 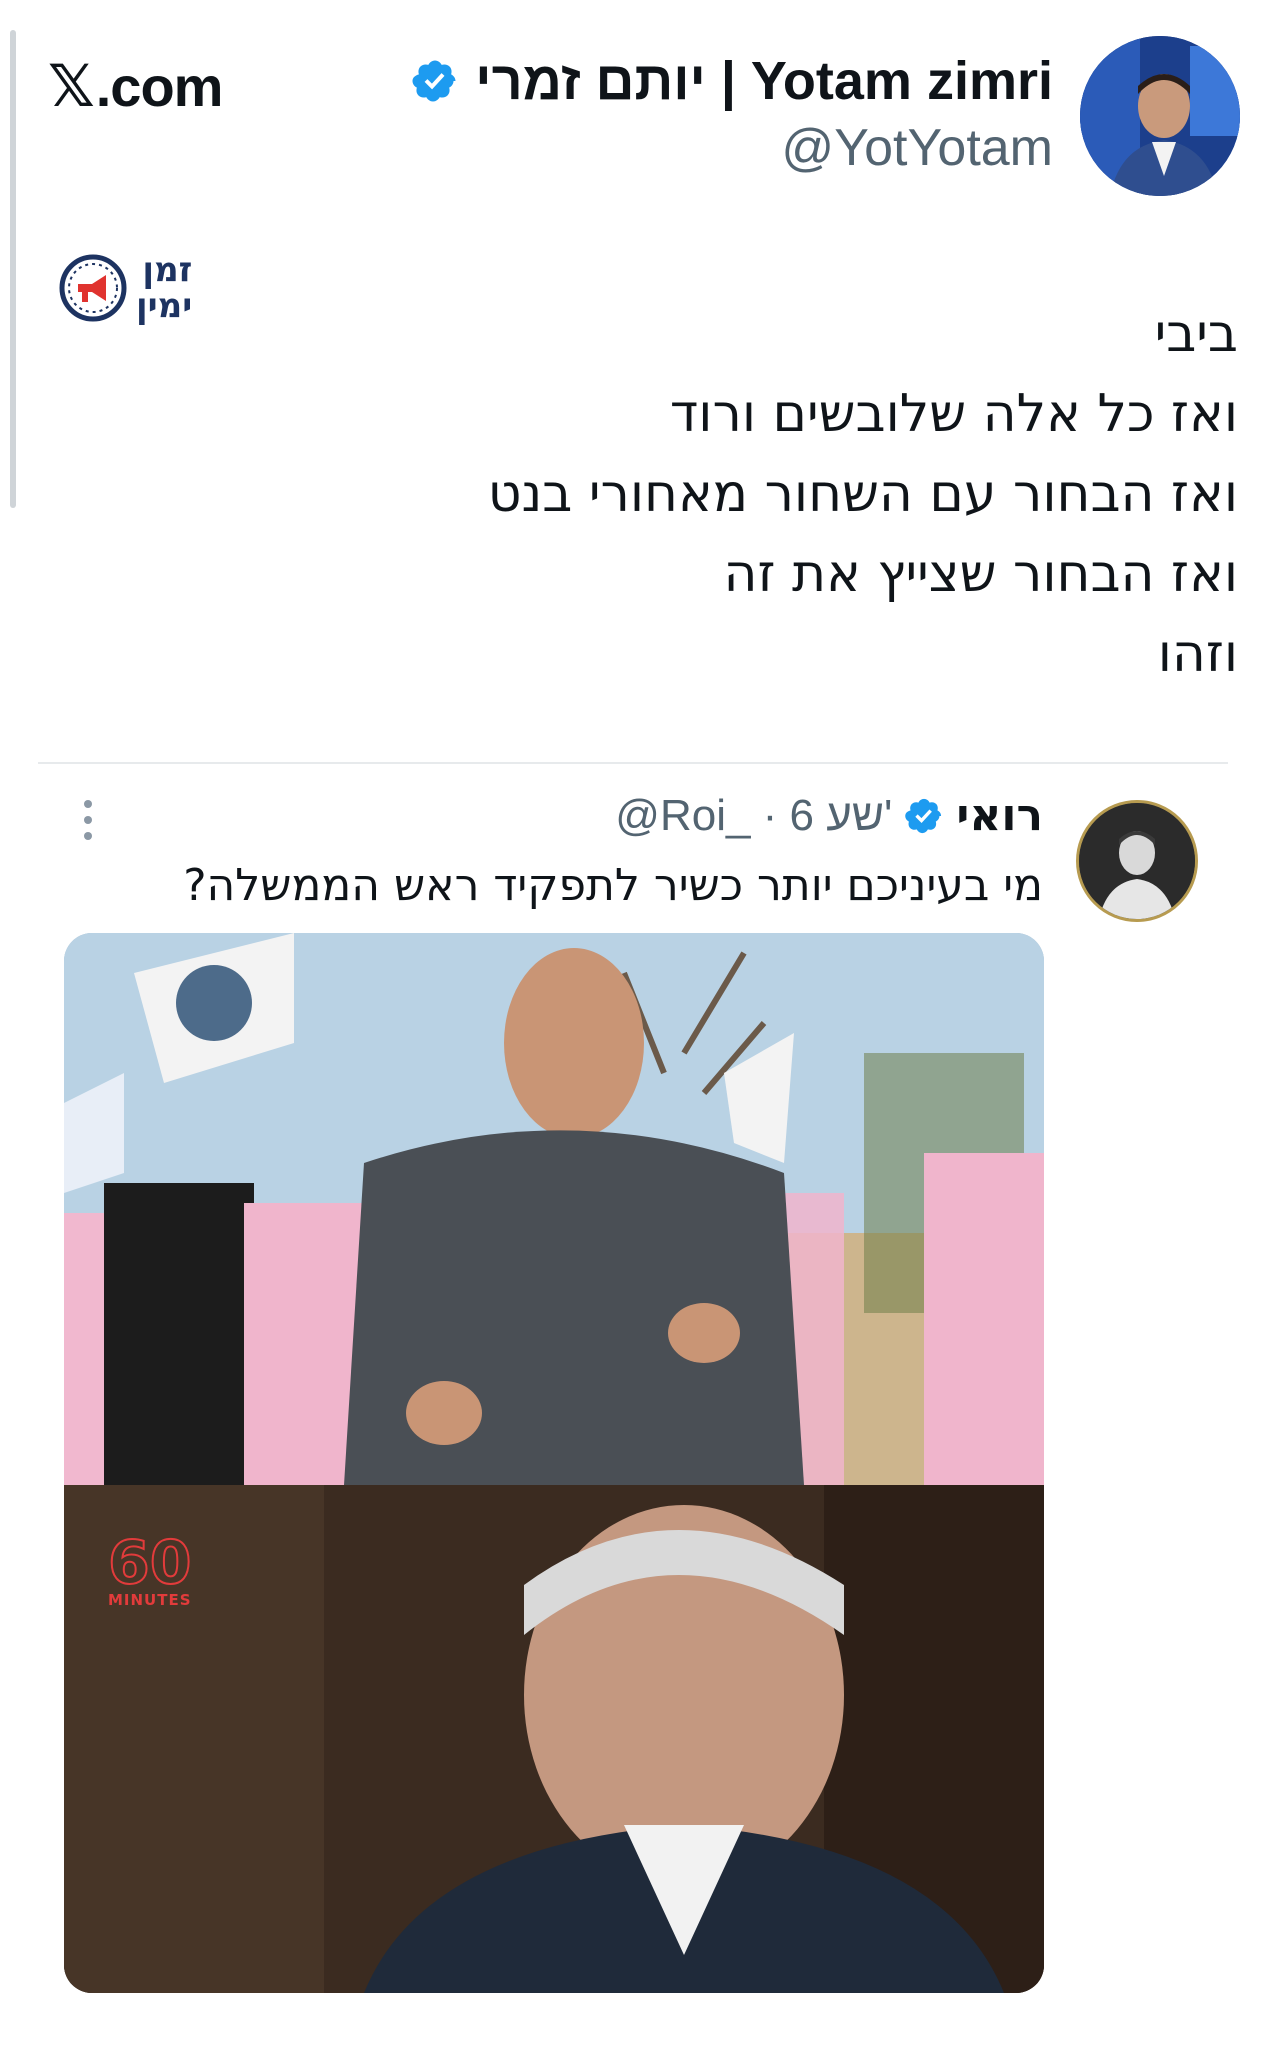 I want to click on network-logo-number: 60, so click(x=149, y=1563).